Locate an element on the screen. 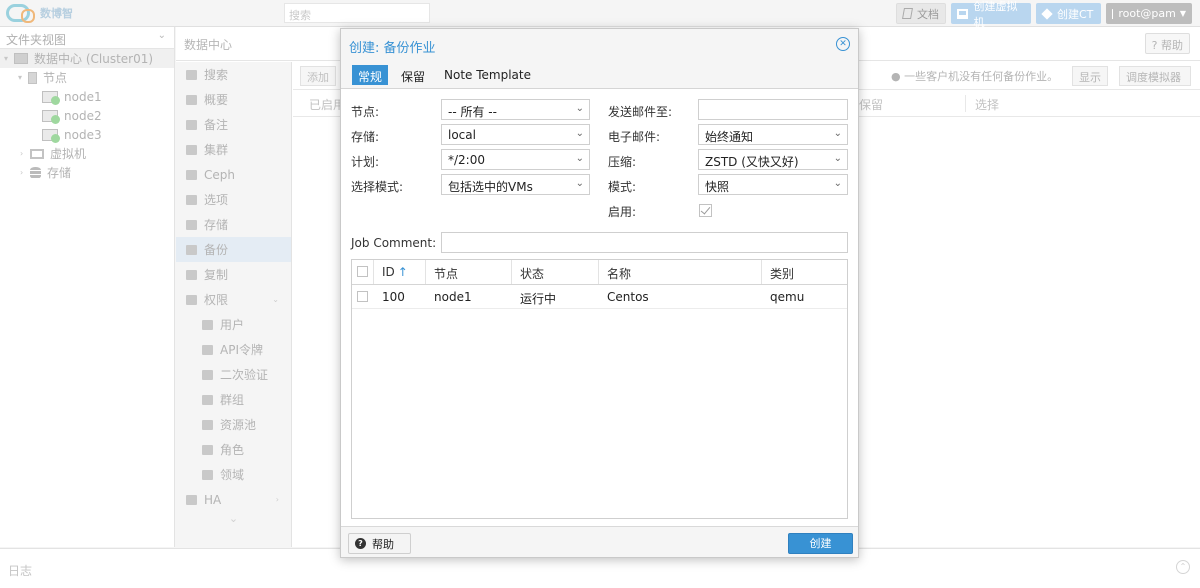 The height and width of the screenshot is (588, 1200). table-row: 100 node1 运行中 Centos qemu is located at coordinates (599, 297).